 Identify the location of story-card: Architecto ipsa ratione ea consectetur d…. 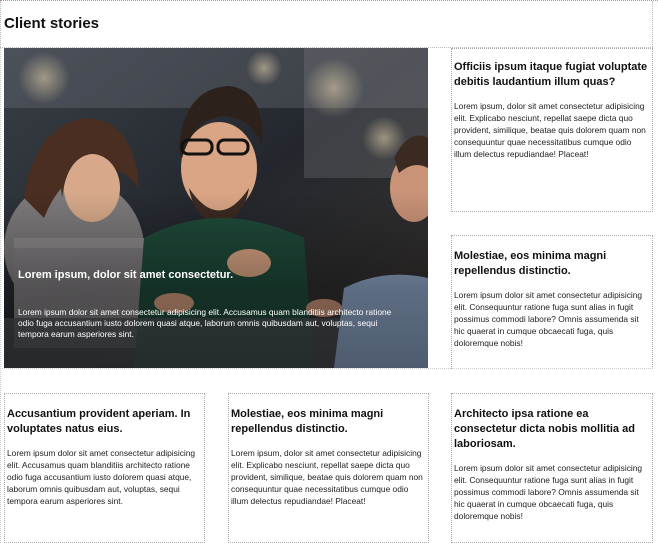
(552, 468).